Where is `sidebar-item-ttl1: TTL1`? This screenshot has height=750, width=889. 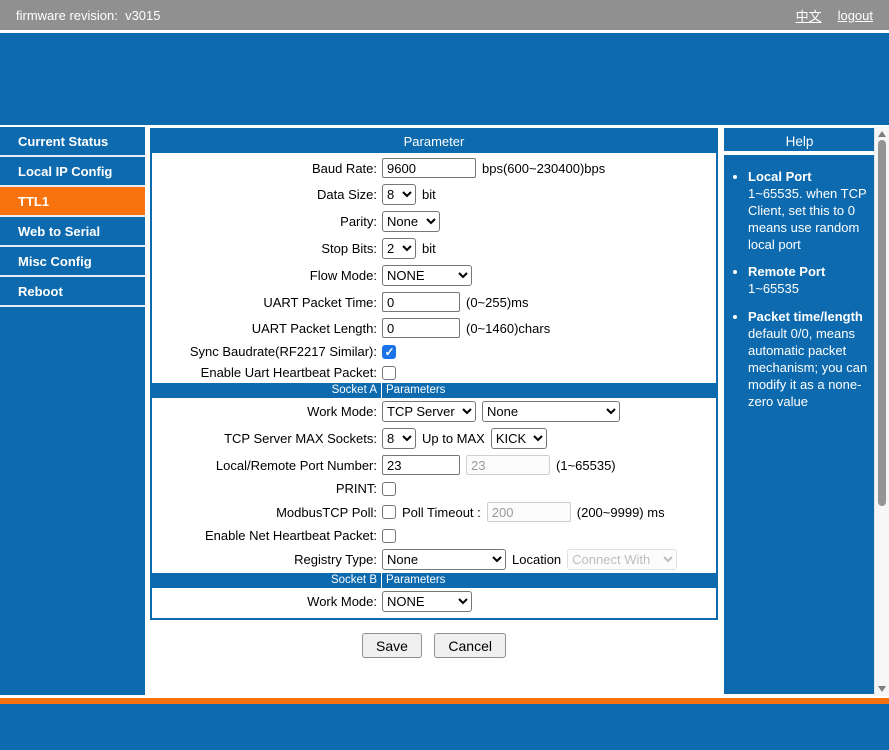
sidebar-item-ttl1: TTL1 is located at coordinates (72, 202).